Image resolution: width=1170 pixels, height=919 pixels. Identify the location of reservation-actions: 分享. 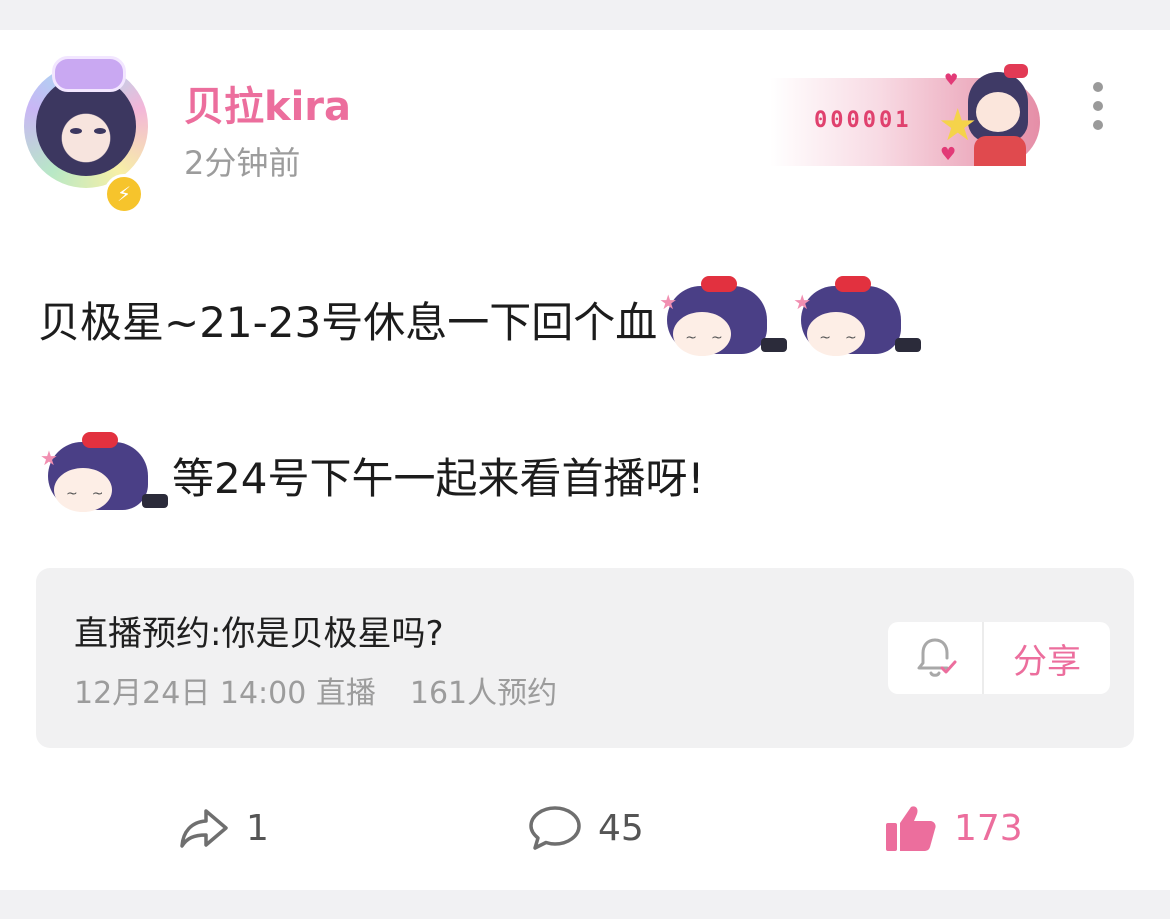
(999, 658).